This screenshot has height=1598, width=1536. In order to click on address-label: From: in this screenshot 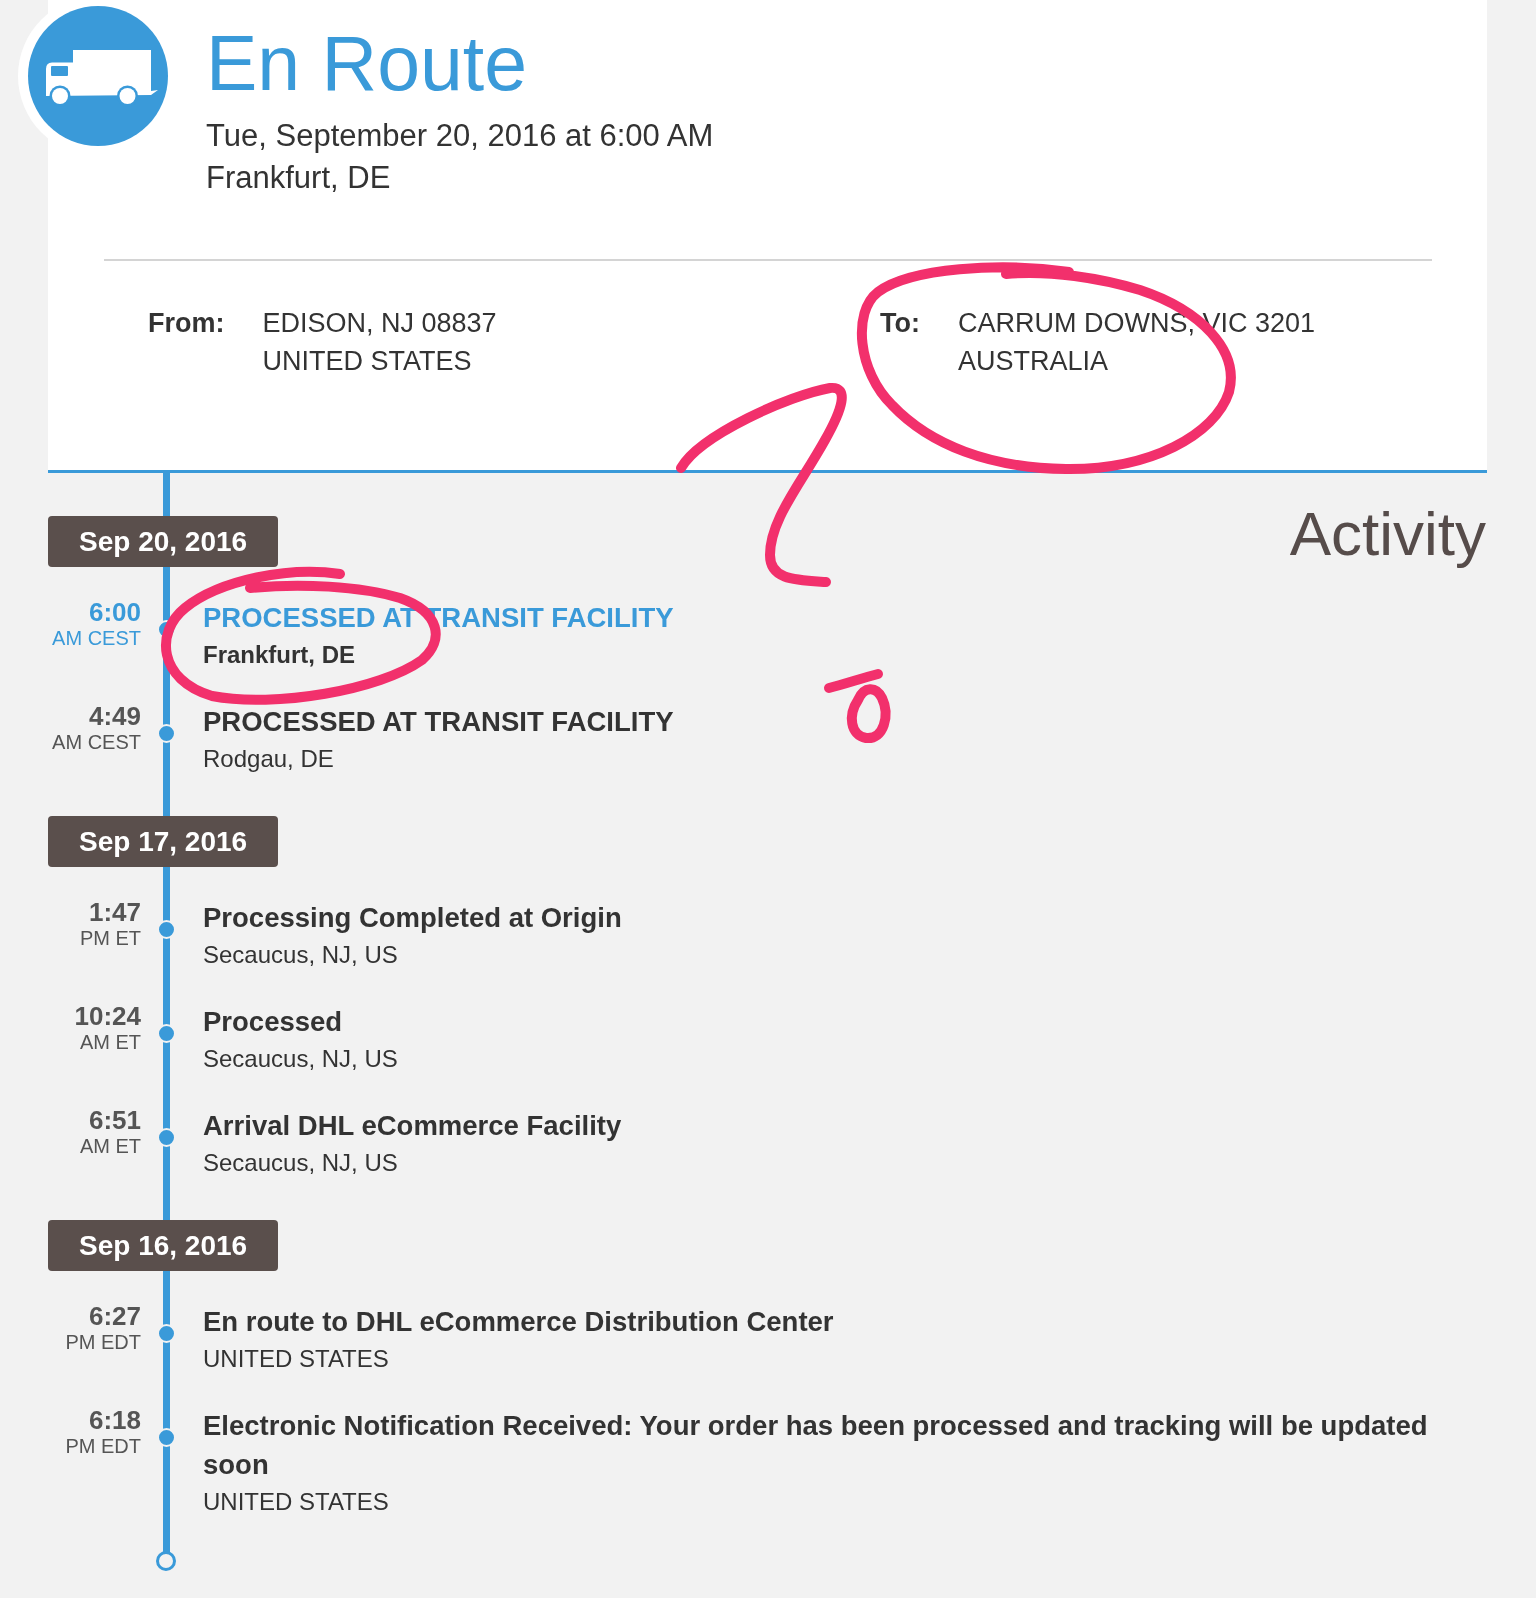, I will do `click(186, 323)`.